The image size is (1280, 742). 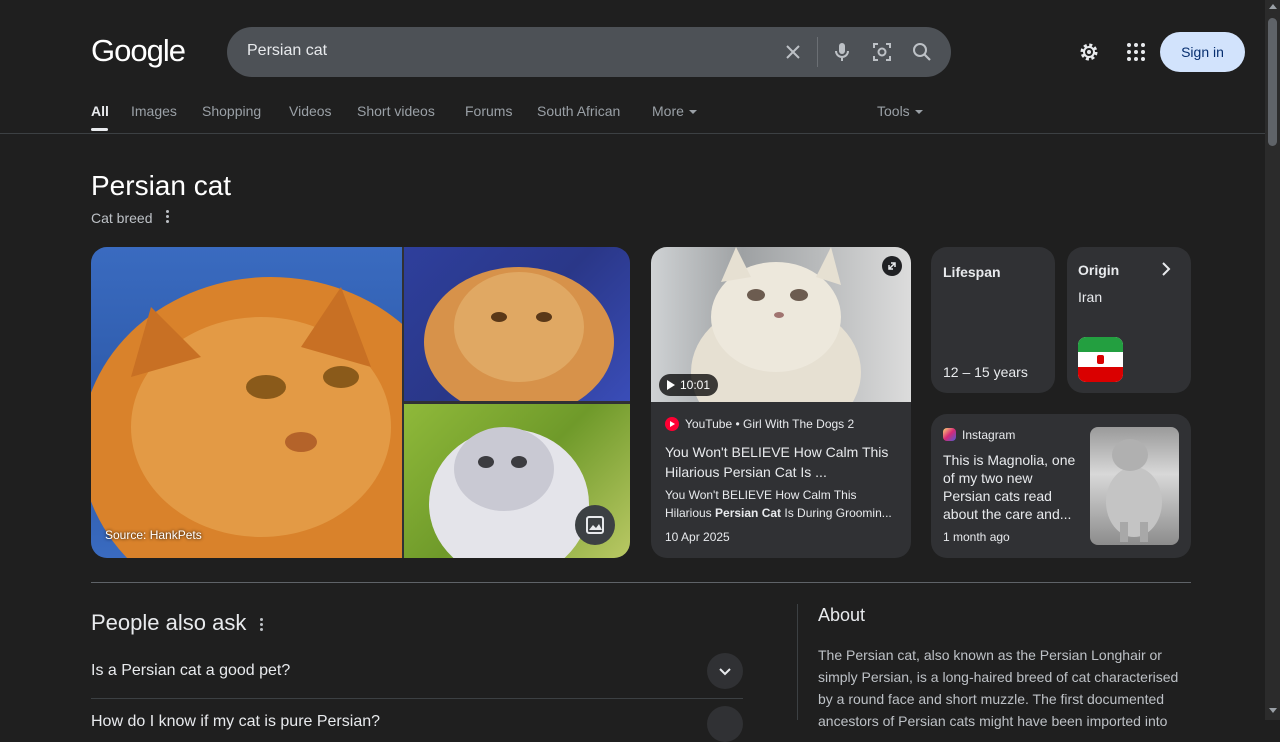 I want to click on chevron-down-icon, so click(x=725, y=672).